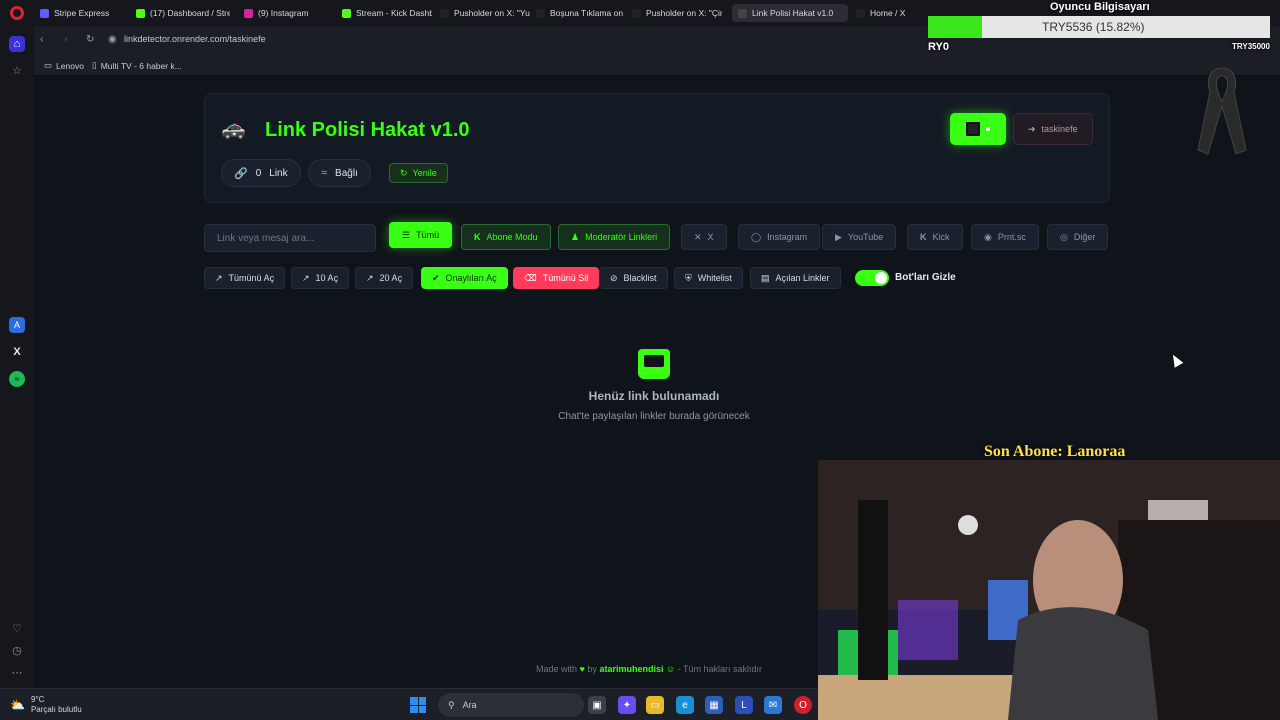  I want to click on refresh-button: ↻ Yenile, so click(418, 173).